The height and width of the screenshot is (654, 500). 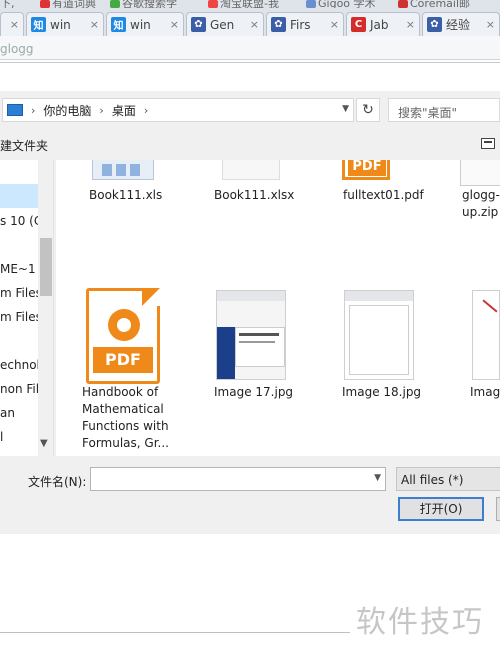 I want to click on browser-tab: C Jab ×, so click(x=383, y=24).